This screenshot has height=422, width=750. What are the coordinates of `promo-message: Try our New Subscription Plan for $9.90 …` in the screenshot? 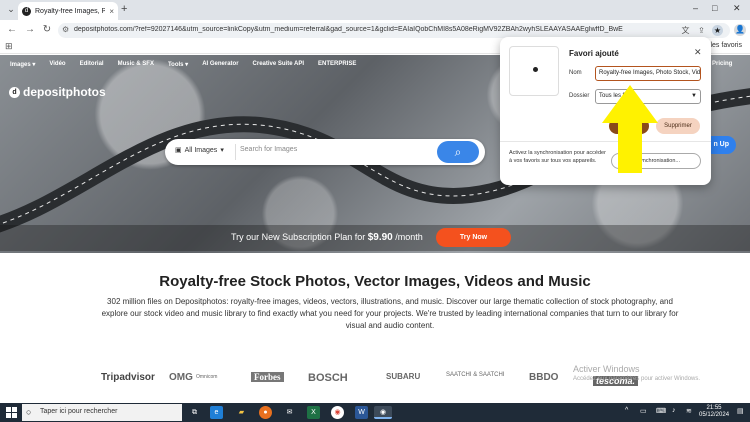 It's located at (327, 237).